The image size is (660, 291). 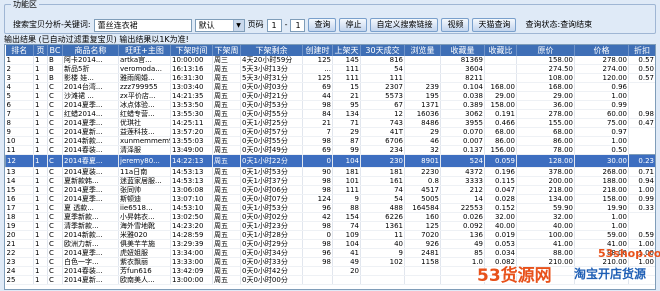 I want to click on table-cell: 0天0小时49分, so click(x=271, y=150).